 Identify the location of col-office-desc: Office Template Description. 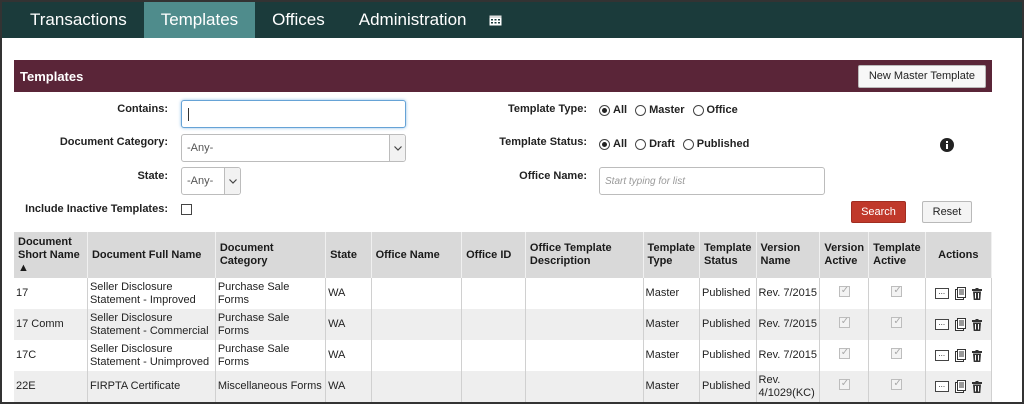
(584, 255).